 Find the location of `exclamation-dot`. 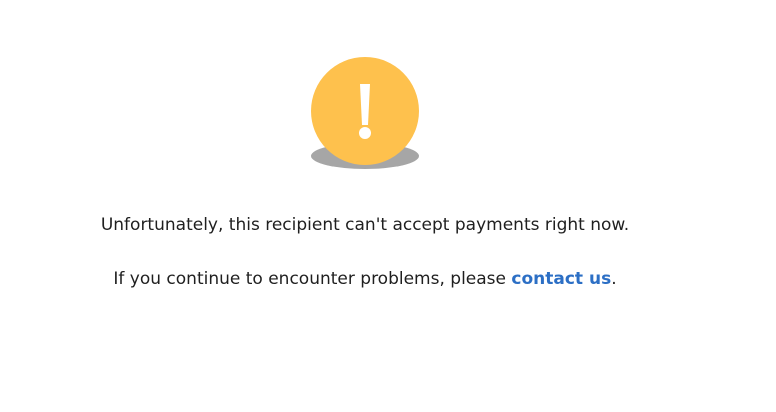

exclamation-dot is located at coordinates (365, 133).